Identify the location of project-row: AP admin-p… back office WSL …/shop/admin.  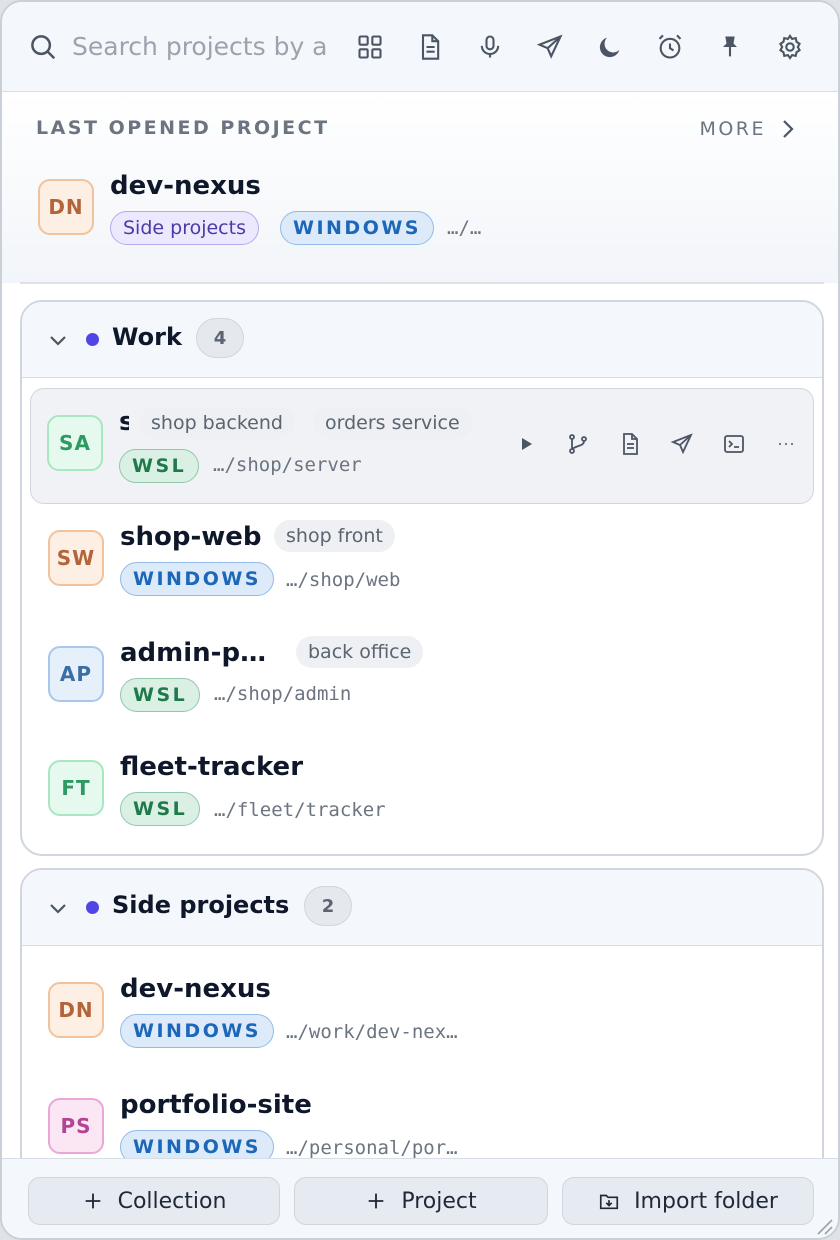
(422, 675).